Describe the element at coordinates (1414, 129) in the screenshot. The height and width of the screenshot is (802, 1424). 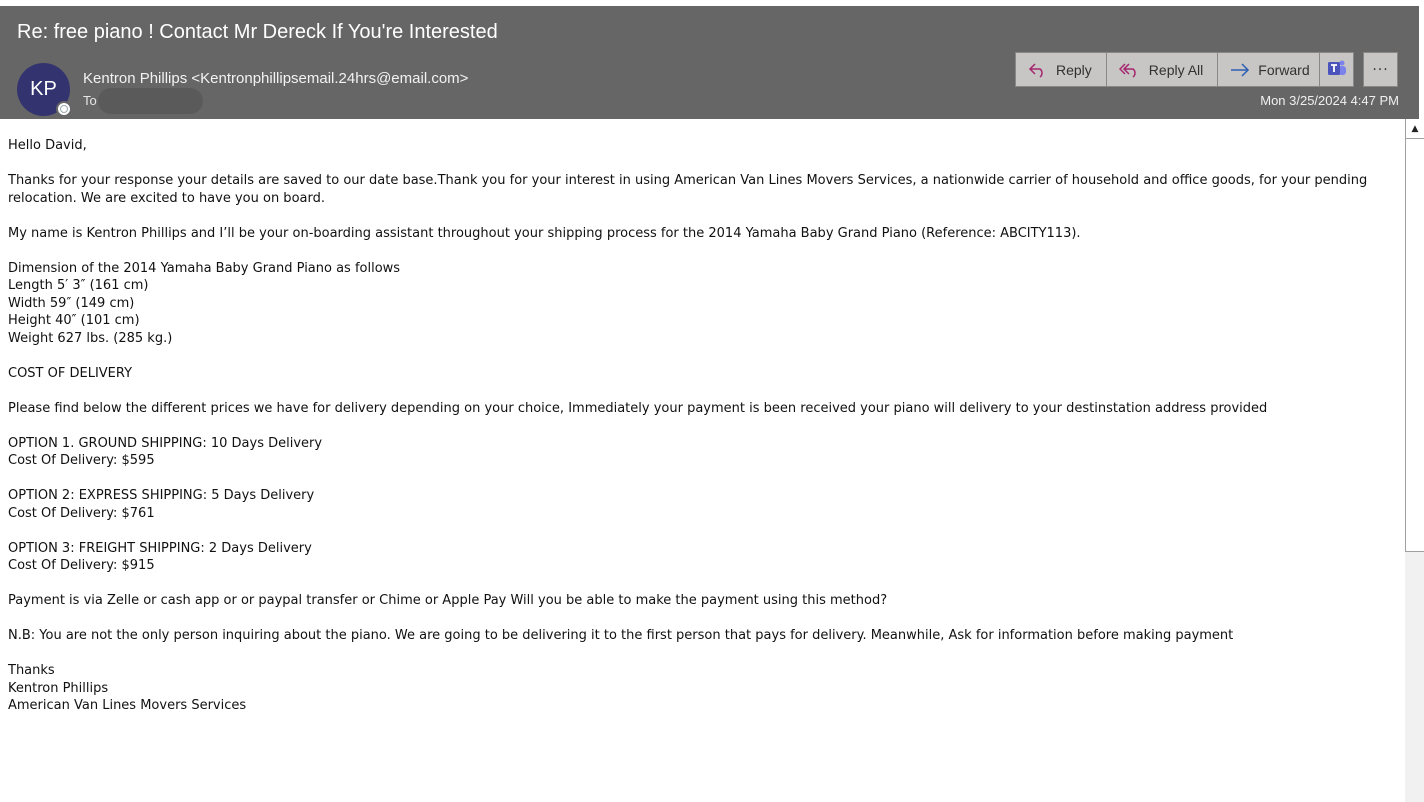
I see `scroll-up-arrow-icon: ▲` at that location.